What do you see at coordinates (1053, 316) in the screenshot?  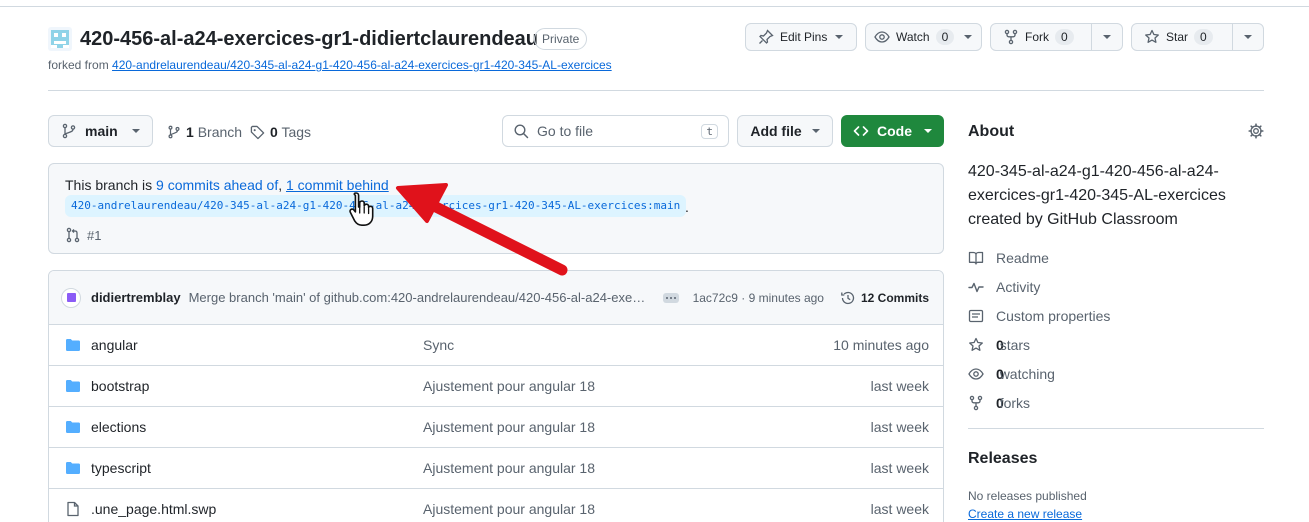 I see `custom-properties-label: Custom properties` at bounding box center [1053, 316].